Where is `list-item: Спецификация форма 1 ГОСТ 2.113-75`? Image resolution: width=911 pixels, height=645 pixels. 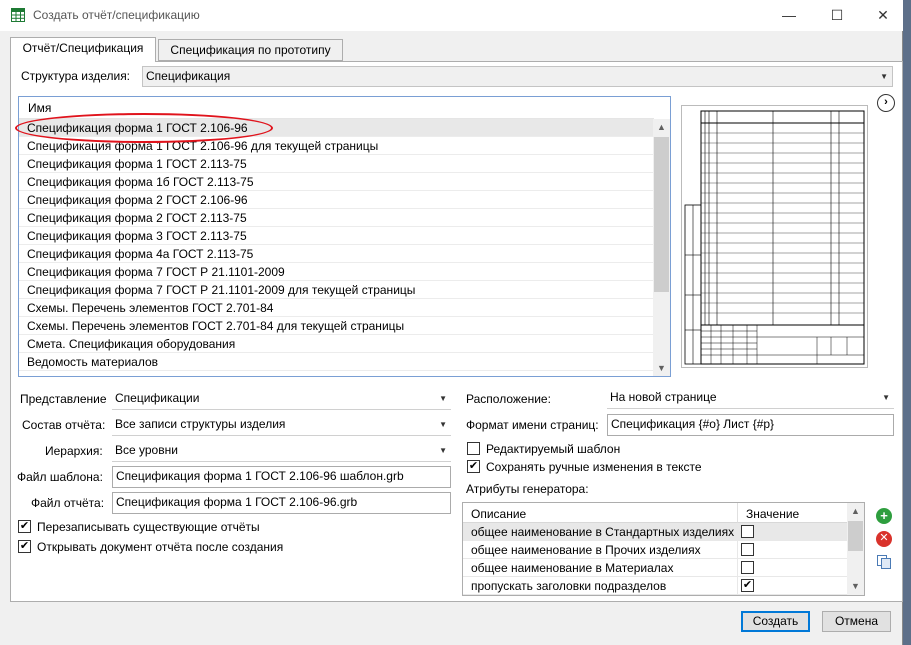 list-item: Спецификация форма 1 ГОСТ 2.113-75 is located at coordinates (336, 164).